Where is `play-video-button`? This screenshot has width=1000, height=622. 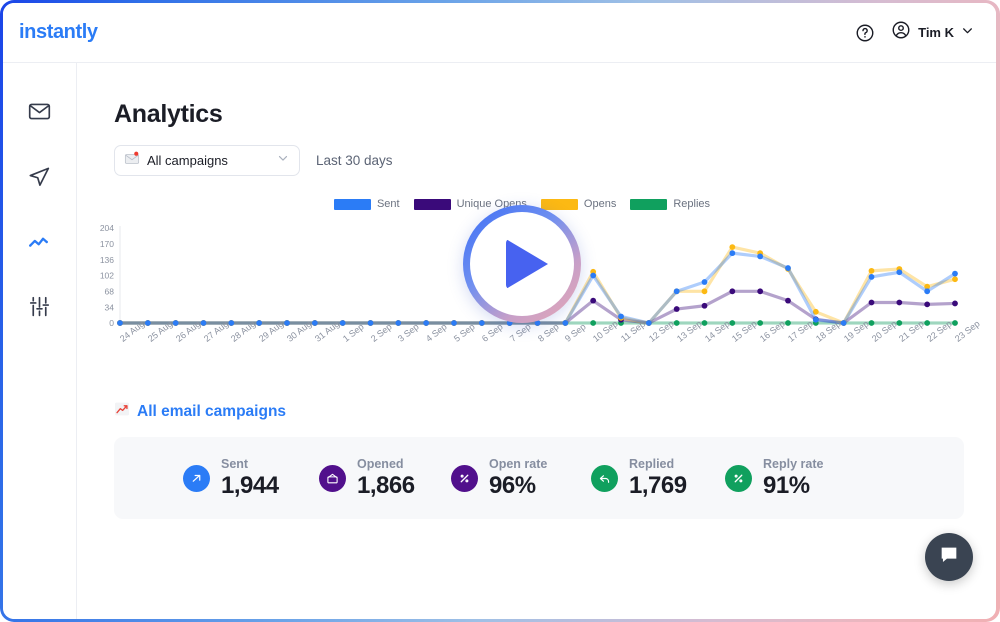 play-video-button is located at coordinates (522, 264).